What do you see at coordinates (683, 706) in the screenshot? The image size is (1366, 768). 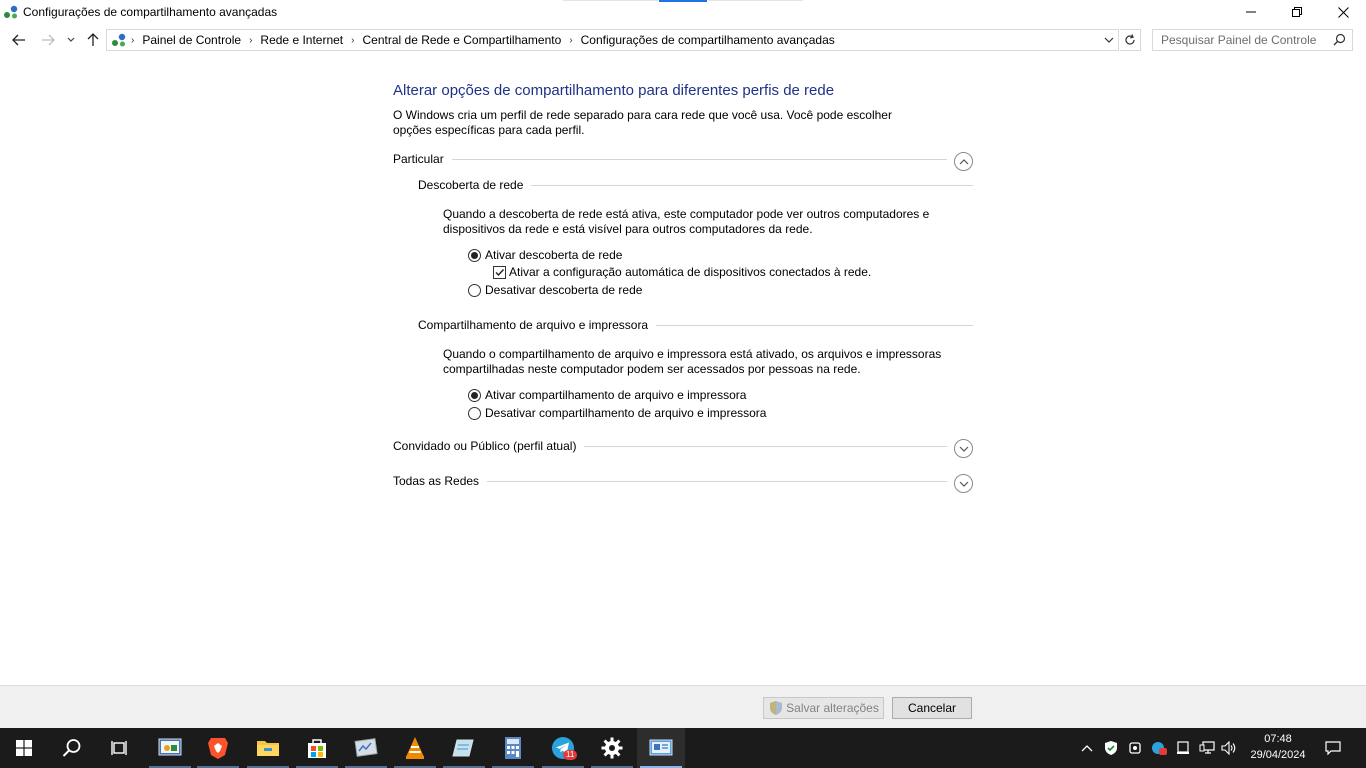 I see `command-bar: Salvar alterações Cancelar` at bounding box center [683, 706].